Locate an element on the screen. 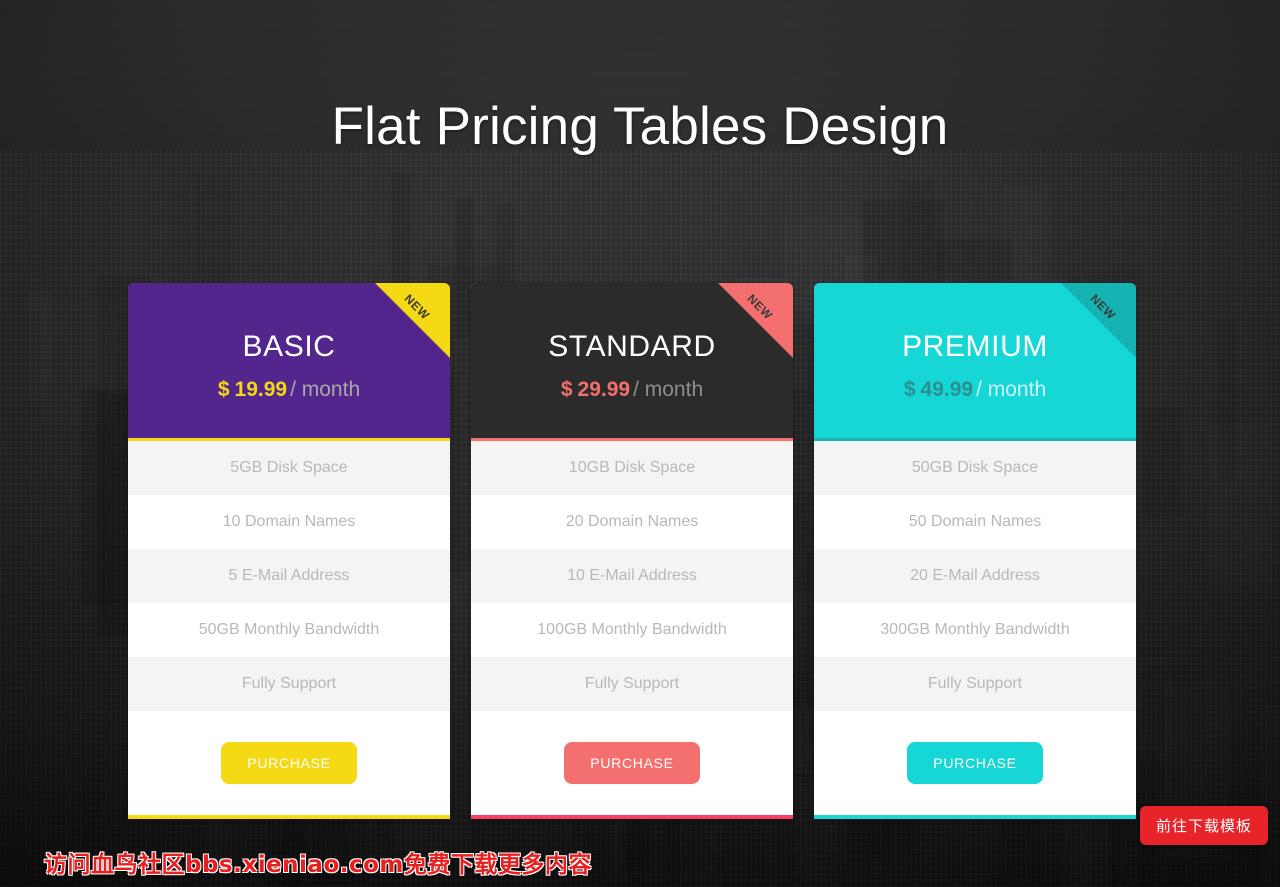 The image size is (1280, 887). plan-price-standard: $29.99/ month is located at coordinates (632, 390).